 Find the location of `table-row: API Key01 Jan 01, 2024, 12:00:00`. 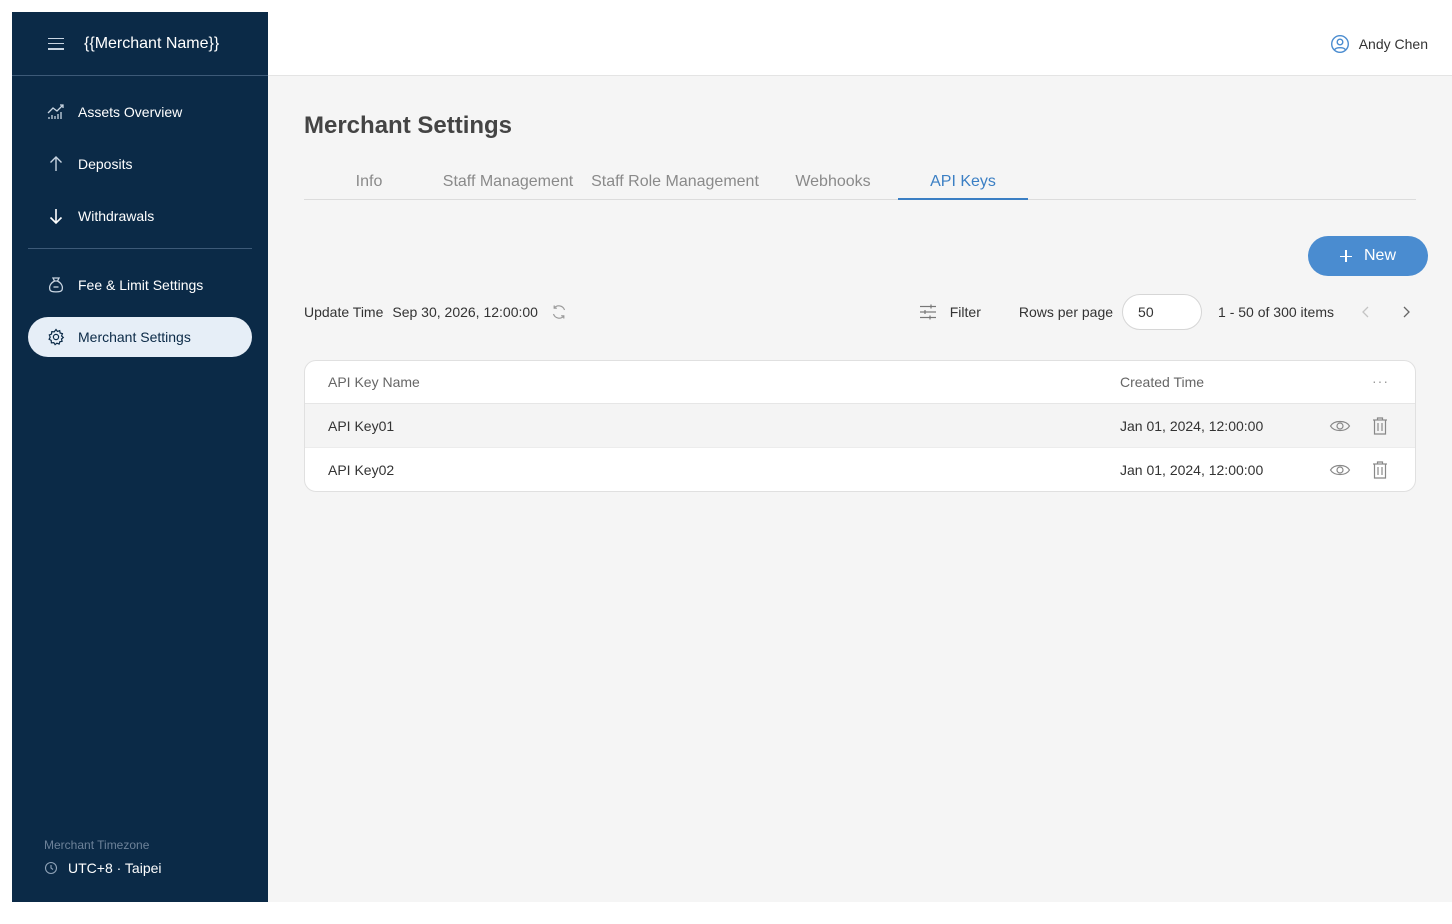

table-row: API Key01 Jan 01, 2024, 12:00:00 is located at coordinates (860, 426).